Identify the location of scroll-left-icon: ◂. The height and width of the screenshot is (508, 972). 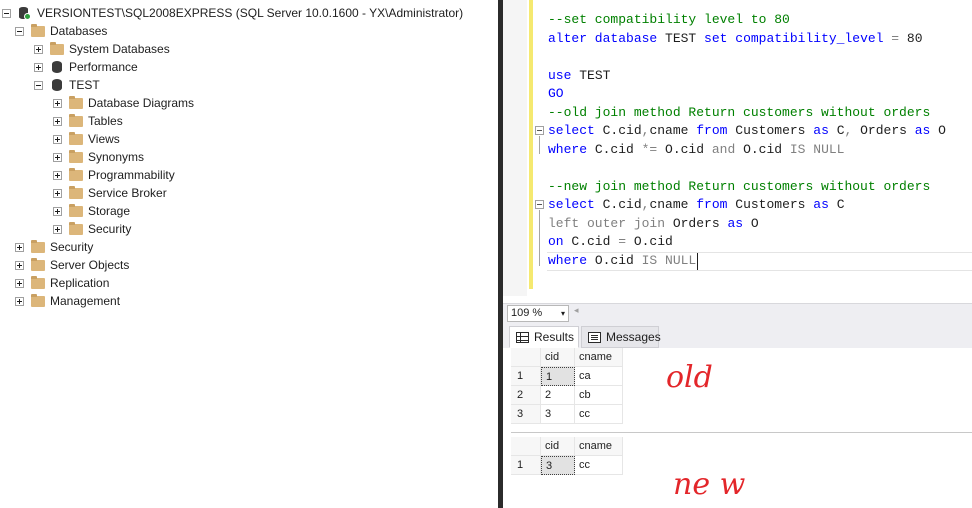
(576, 310).